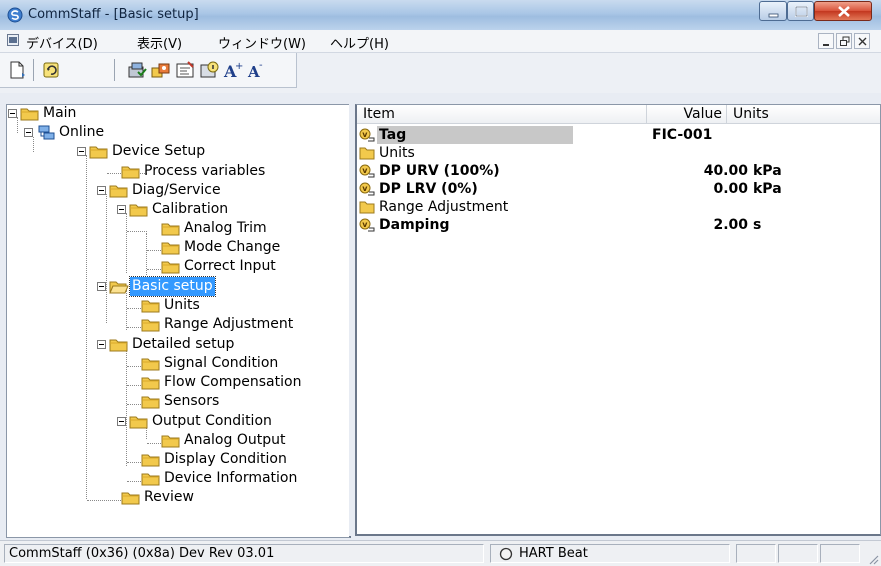  Describe the element at coordinates (209, 70) in the screenshot. I see `device-info-icon` at that location.